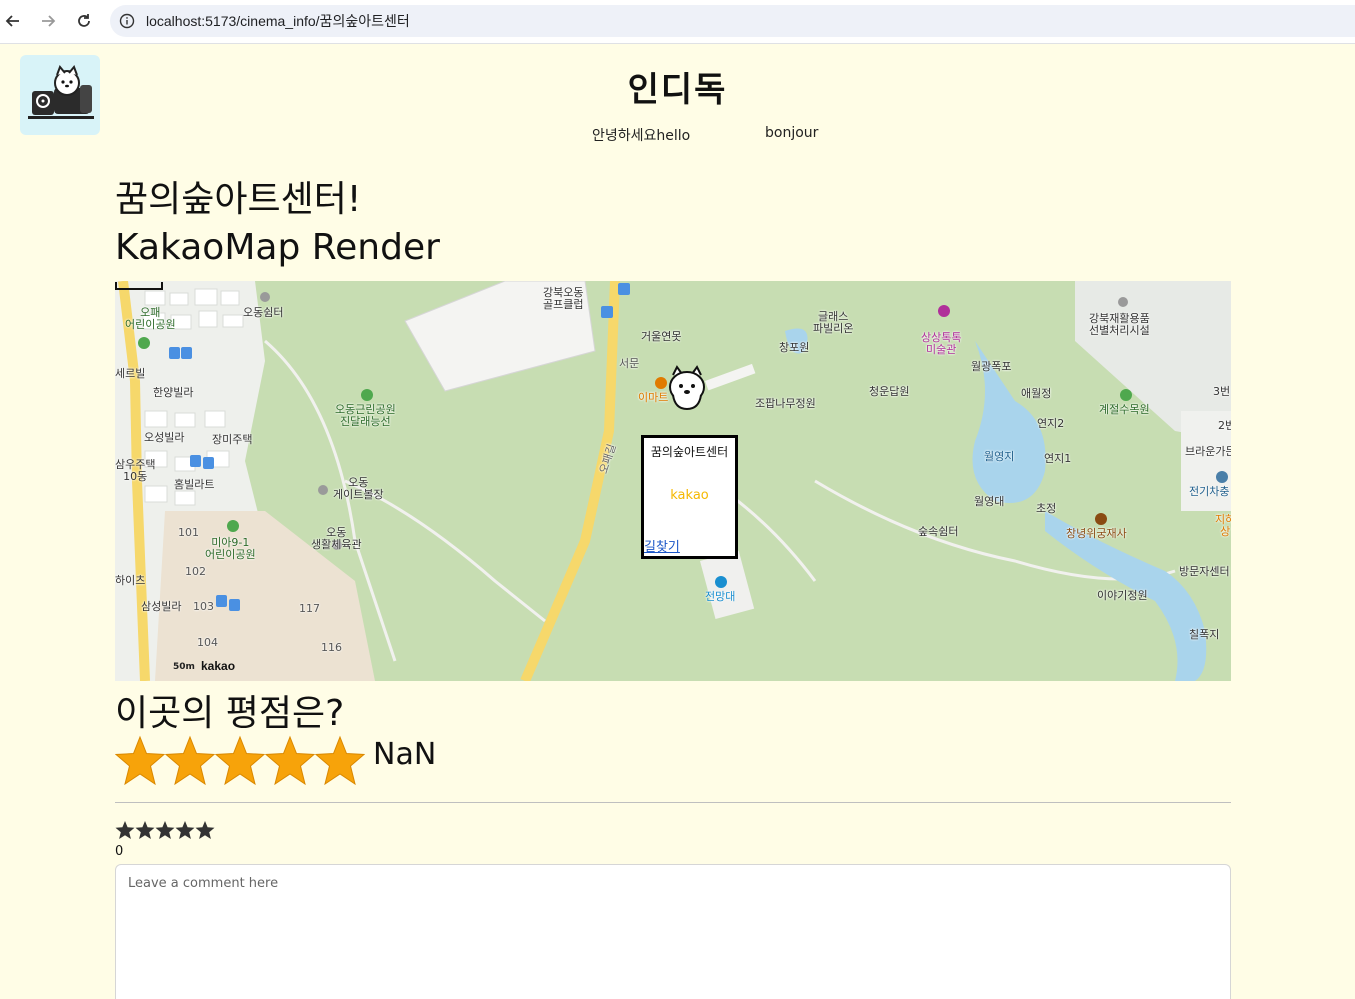 Image resolution: width=1355 pixels, height=999 pixels. I want to click on average-rating-stars, so click(240, 761).